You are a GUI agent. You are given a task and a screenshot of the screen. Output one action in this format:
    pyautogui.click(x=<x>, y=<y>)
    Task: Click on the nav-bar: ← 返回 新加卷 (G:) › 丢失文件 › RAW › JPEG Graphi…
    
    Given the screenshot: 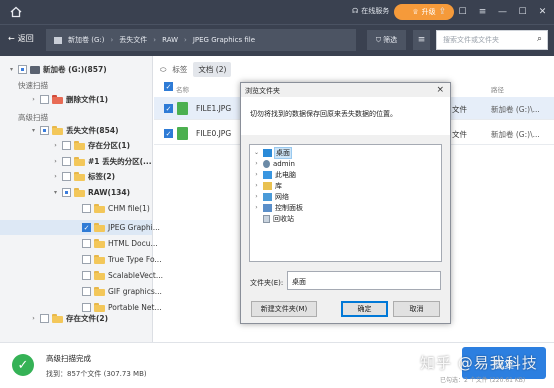 What is the action you would take?
    pyautogui.click(x=277, y=40)
    